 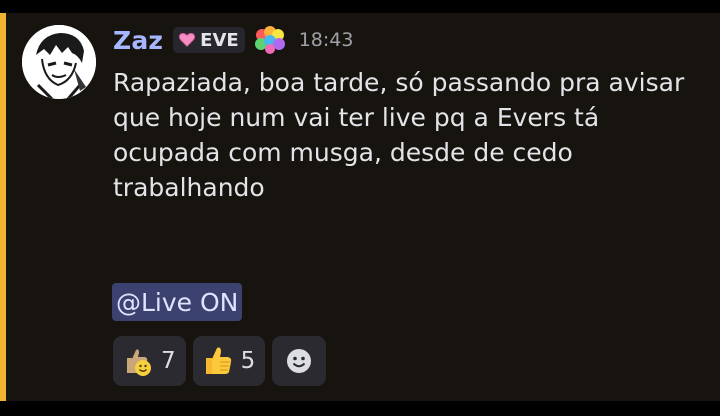 What do you see at coordinates (177, 302) in the screenshot?
I see `role-mention: @Live ON` at bounding box center [177, 302].